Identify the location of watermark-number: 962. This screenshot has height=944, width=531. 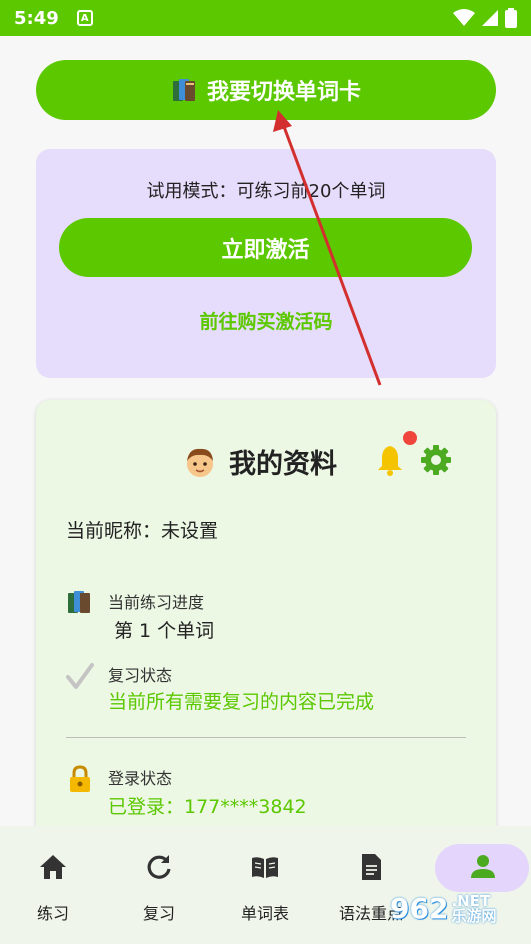
(419, 908).